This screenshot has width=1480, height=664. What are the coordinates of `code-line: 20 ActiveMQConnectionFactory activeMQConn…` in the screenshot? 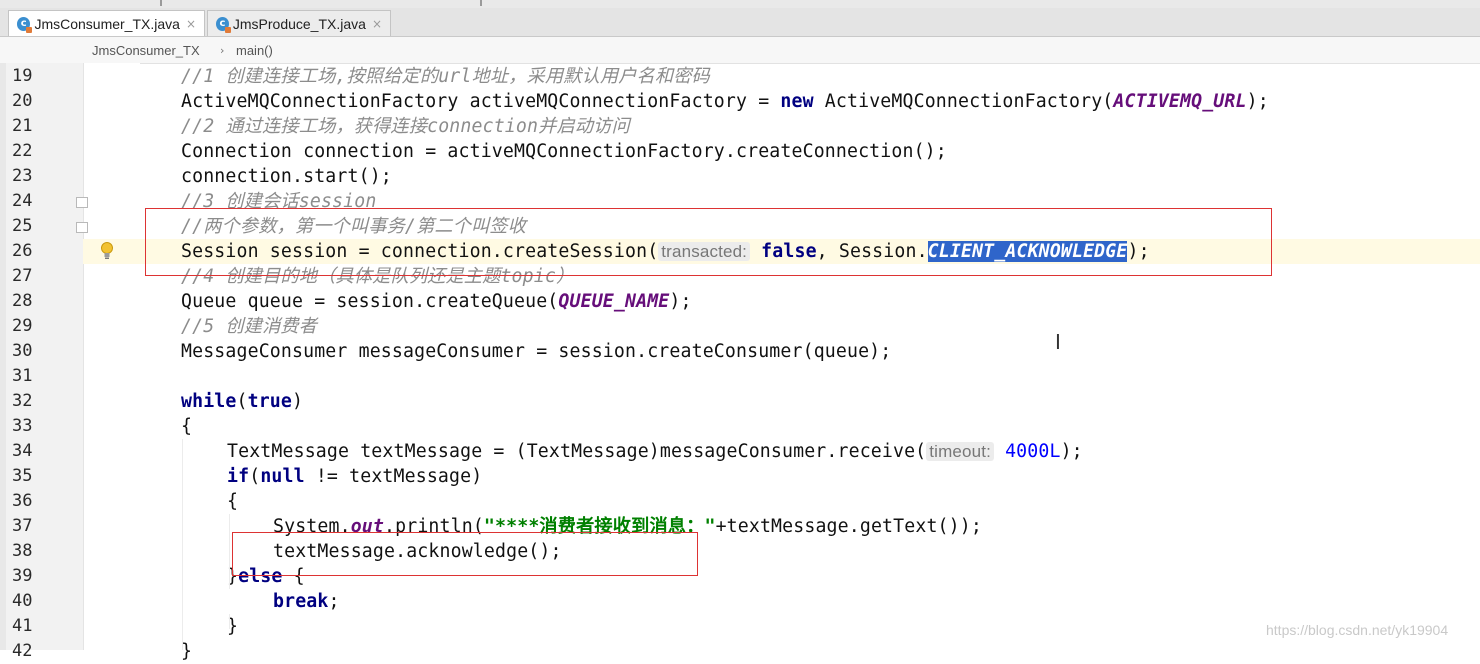 It's located at (740, 101).